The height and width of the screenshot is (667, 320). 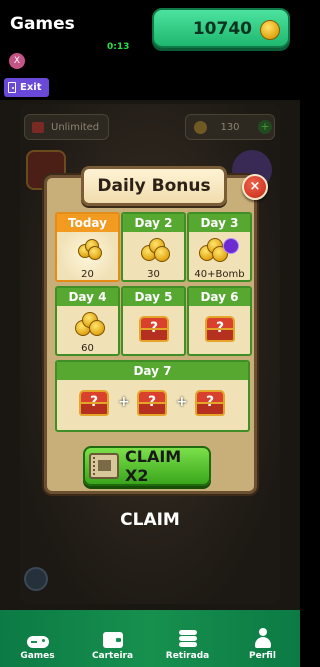 What do you see at coordinates (153, 223) in the screenshot?
I see `day-label: Day 2` at bounding box center [153, 223].